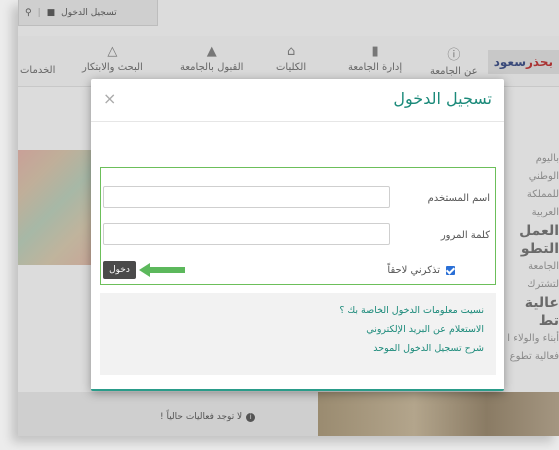 The image size is (559, 450). I want to click on top-search-strip: ⚲ | ■ تسجيل الدخول, so click(88, 13).